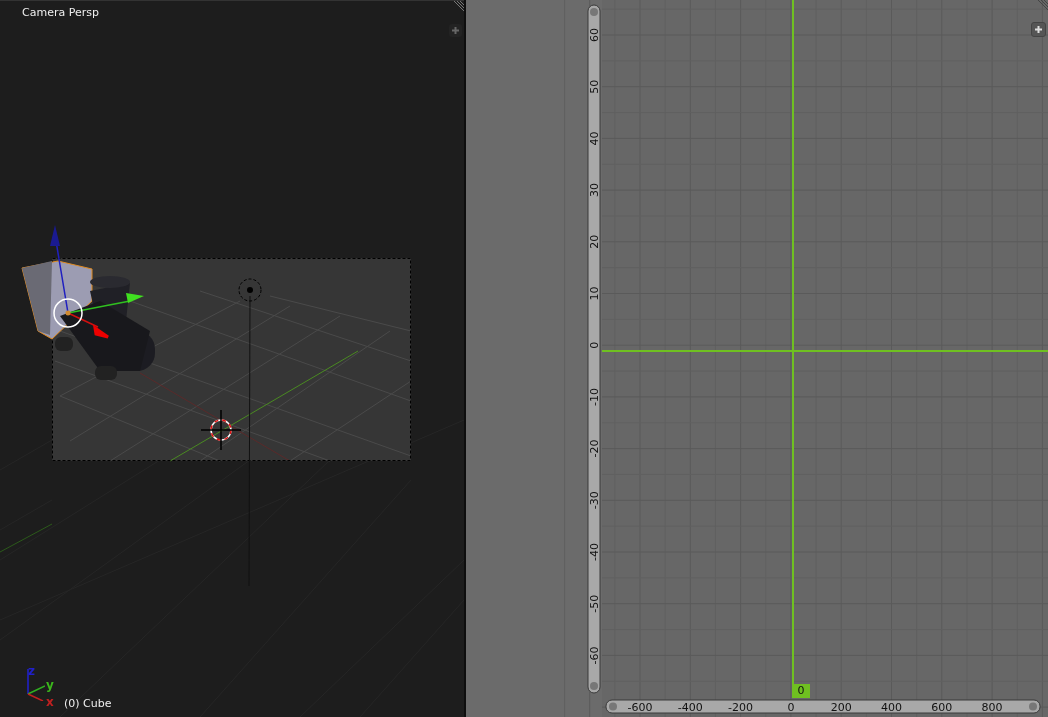 Image resolution: width=1048 pixels, height=717 pixels. Describe the element at coordinates (992, 707) in the screenshot. I see `axis-tick-label: 800` at that location.